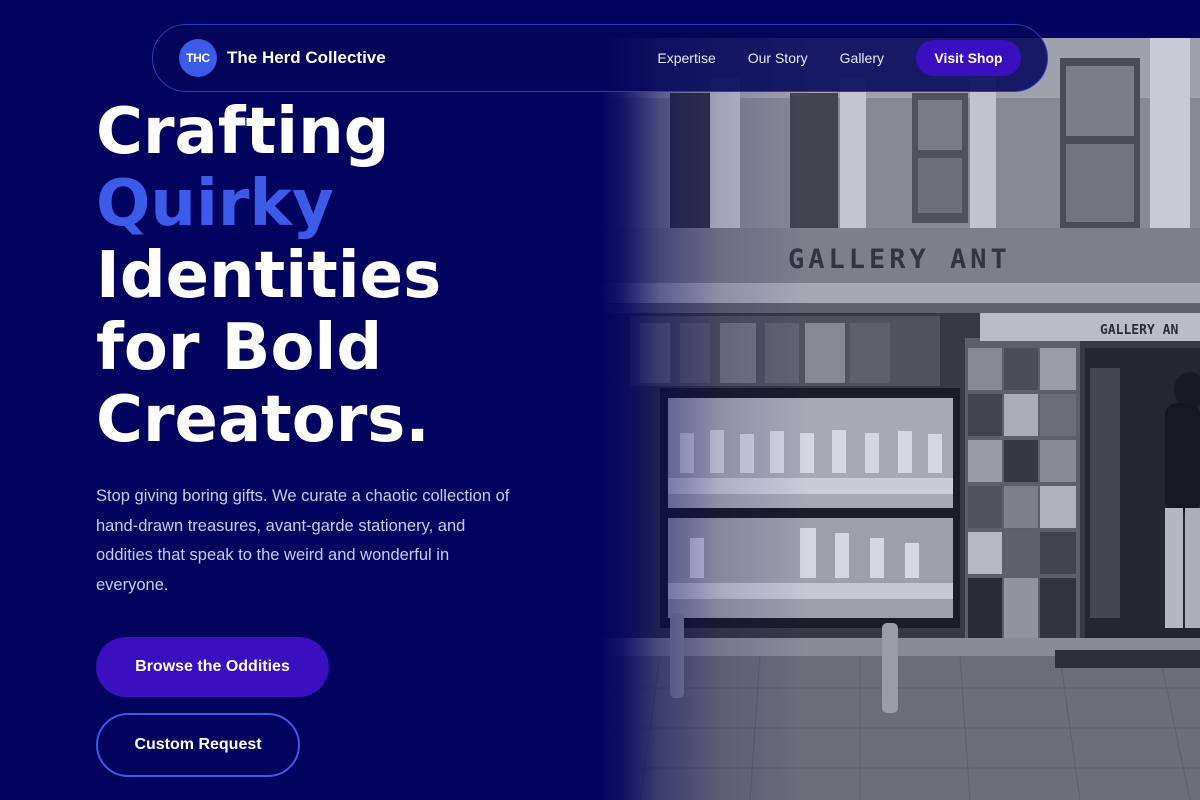  I want to click on hero-title-line-3: Identities, so click(269, 276).